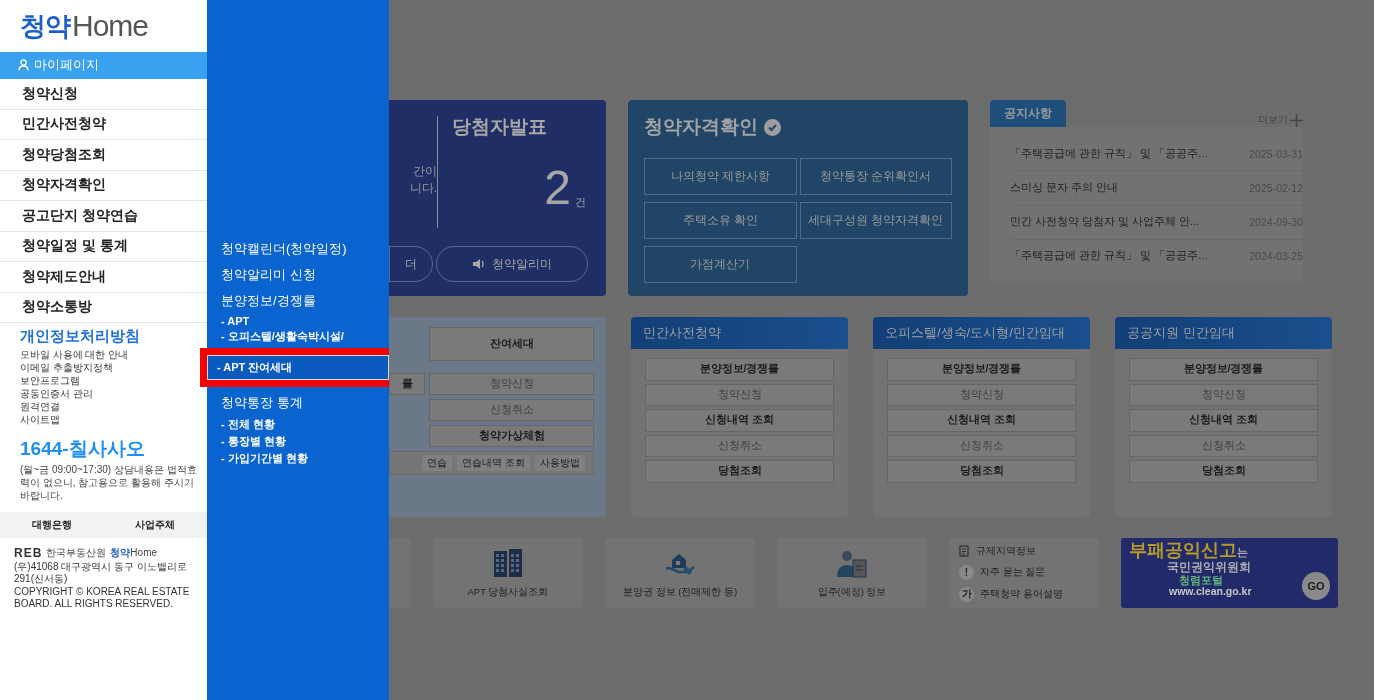  What do you see at coordinates (298, 321) in the screenshot?
I see `submenu-item: - APT` at bounding box center [298, 321].